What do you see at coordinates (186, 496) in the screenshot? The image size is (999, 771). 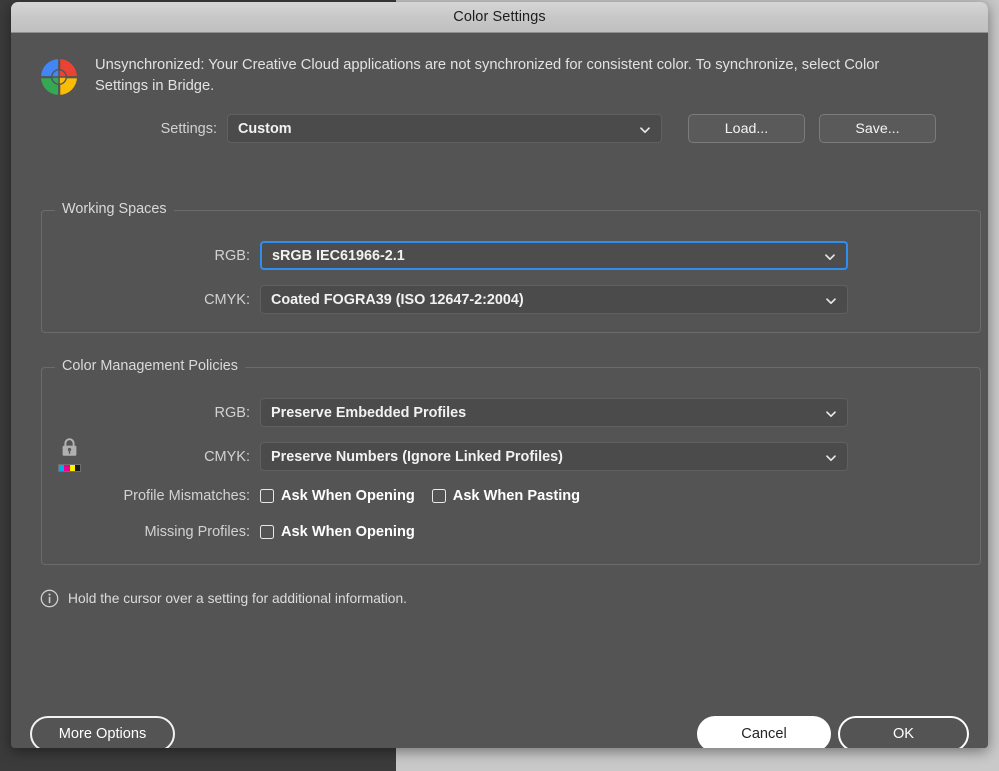 I see `profile-mismatches-label: Profile Mismatches:` at bounding box center [186, 496].